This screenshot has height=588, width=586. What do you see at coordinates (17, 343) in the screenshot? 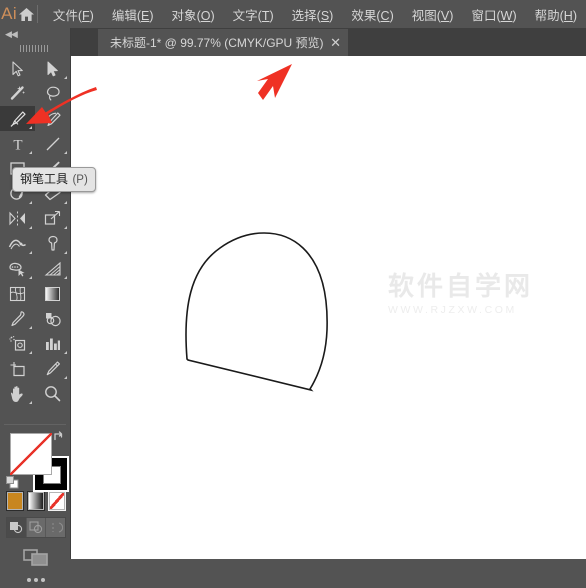
I see `symbol-sprayer-tool` at bounding box center [17, 343].